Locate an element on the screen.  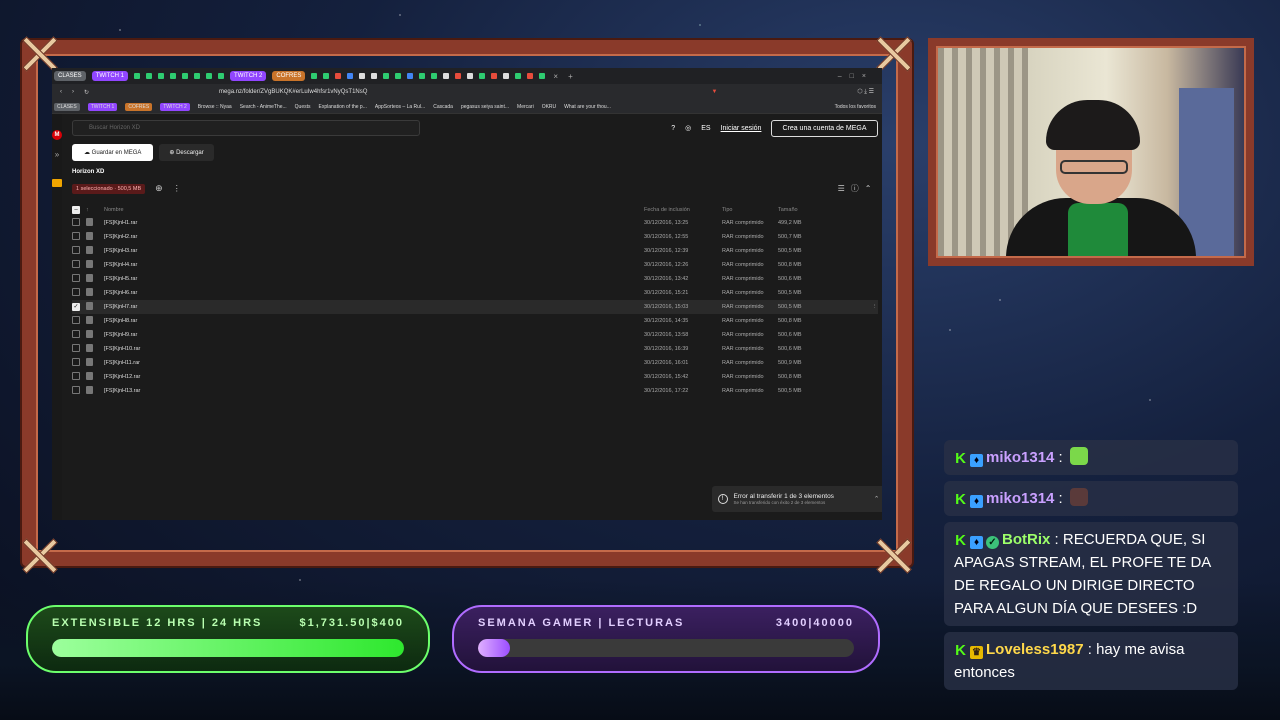
add-icon: ⊕ is located at coordinates (159, 188).